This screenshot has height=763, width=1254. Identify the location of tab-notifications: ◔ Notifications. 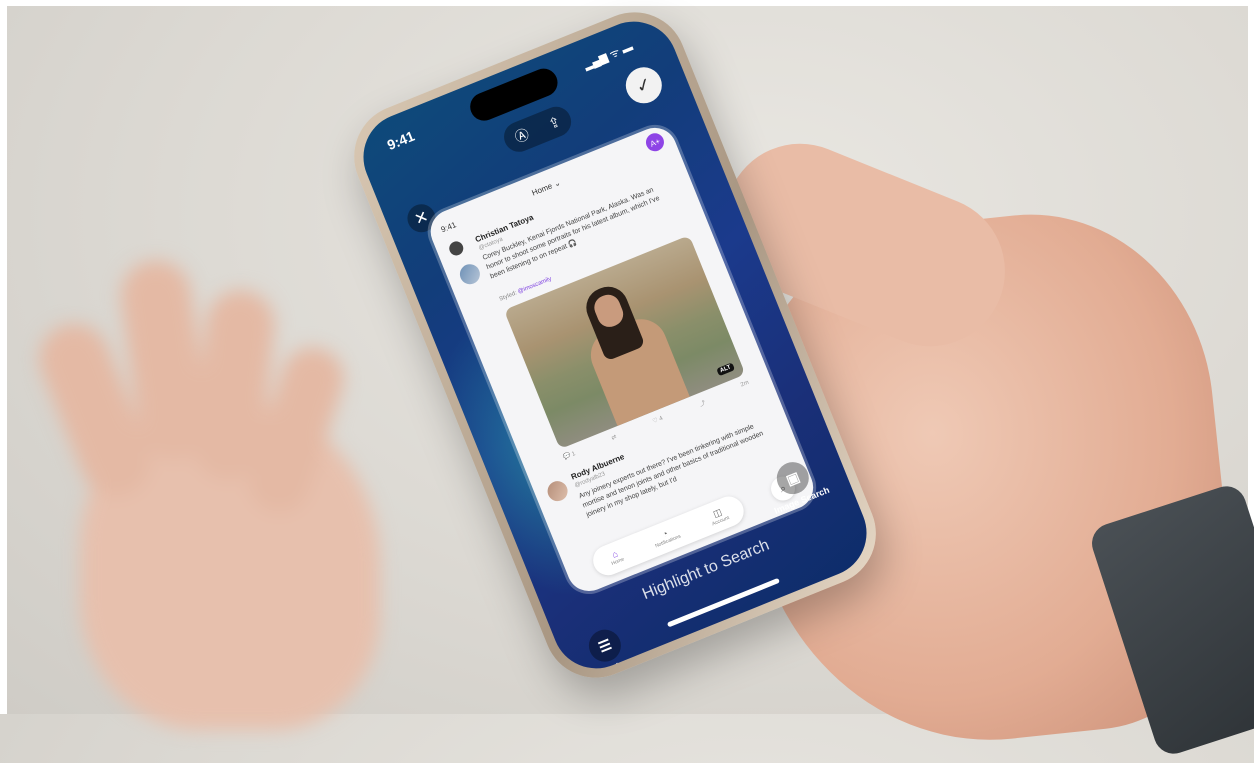
(666, 536).